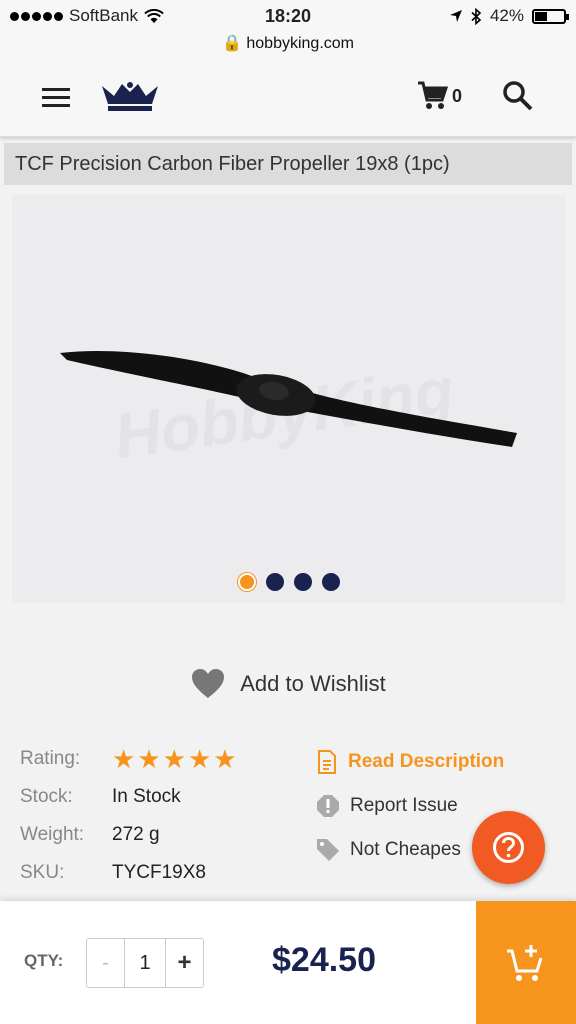  I want to click on qty-label: QTY:, so click(44, 960).